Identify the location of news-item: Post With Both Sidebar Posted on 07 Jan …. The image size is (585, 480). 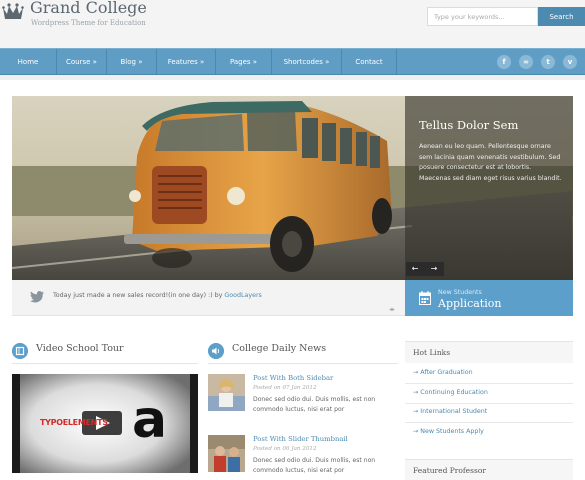
(303, 396).